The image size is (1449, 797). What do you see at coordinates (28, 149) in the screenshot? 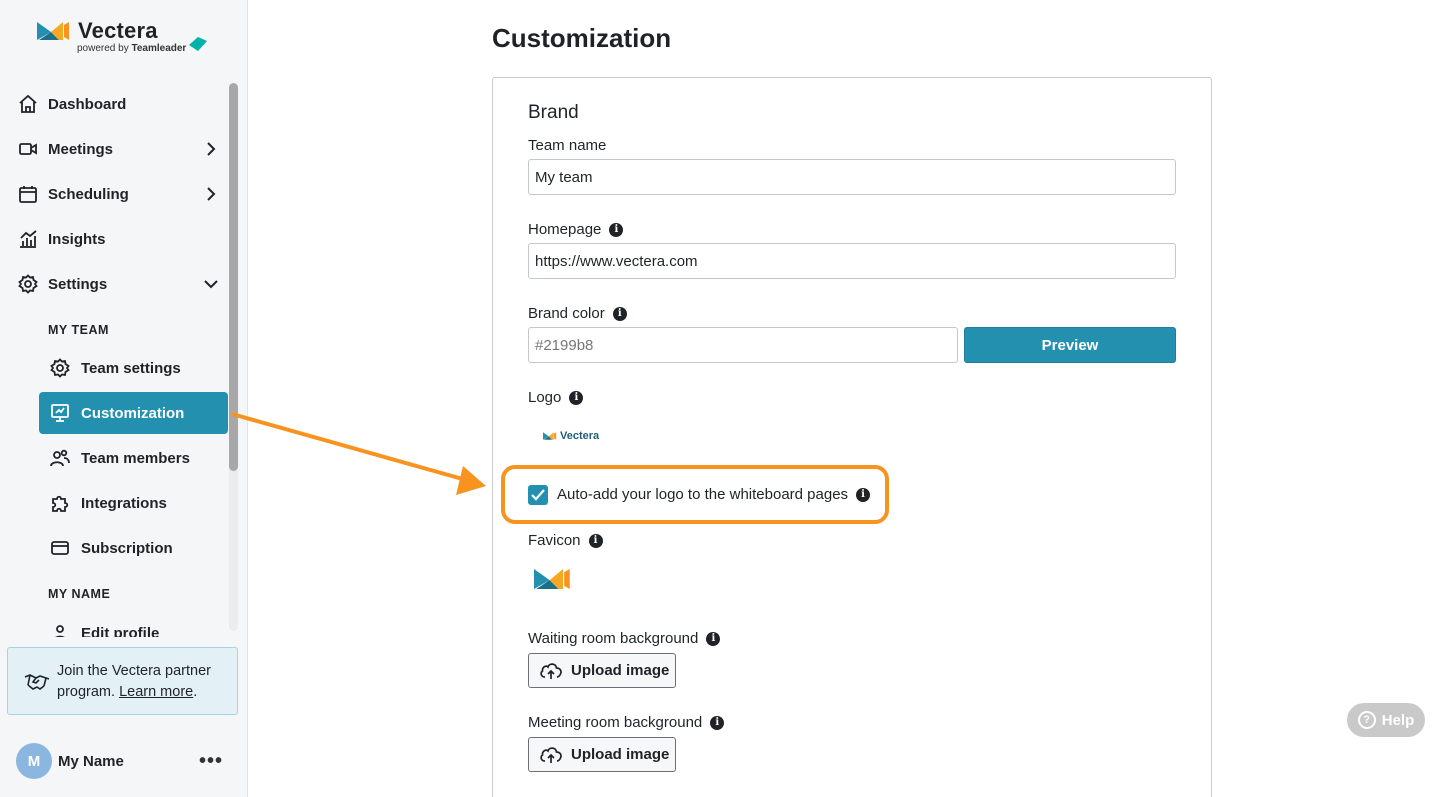
I see `video-camera-icon` at bounding box center [28, 149].